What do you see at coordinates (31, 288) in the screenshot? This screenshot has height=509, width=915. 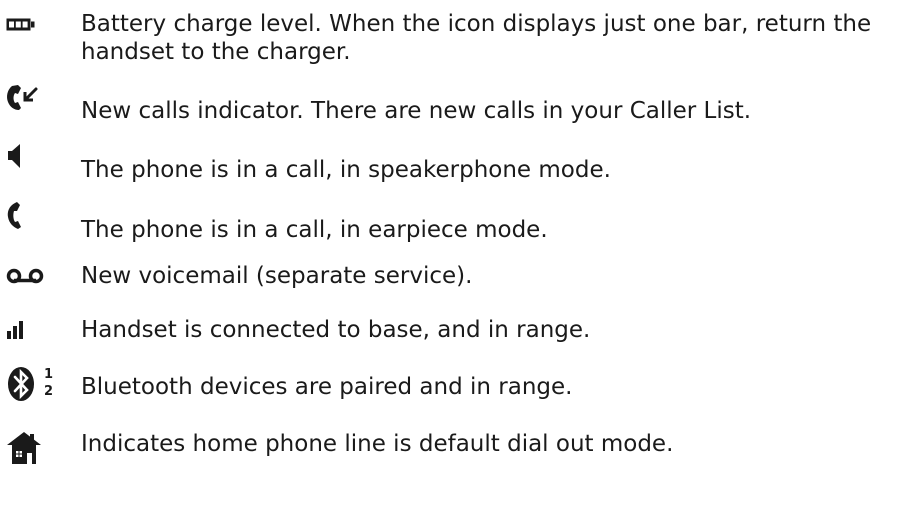 I see `voicemail-icon` at bounding box center [31, 288].